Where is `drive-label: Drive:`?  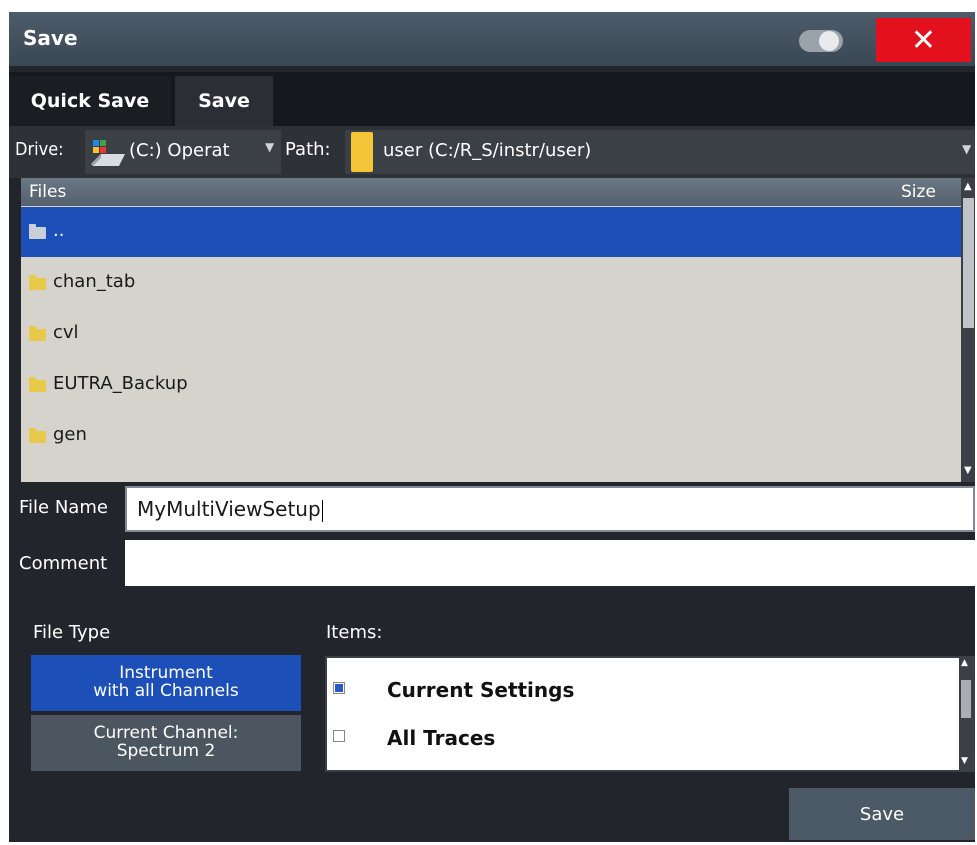
drive-label: Drive: is located at coordinates (39, 149).